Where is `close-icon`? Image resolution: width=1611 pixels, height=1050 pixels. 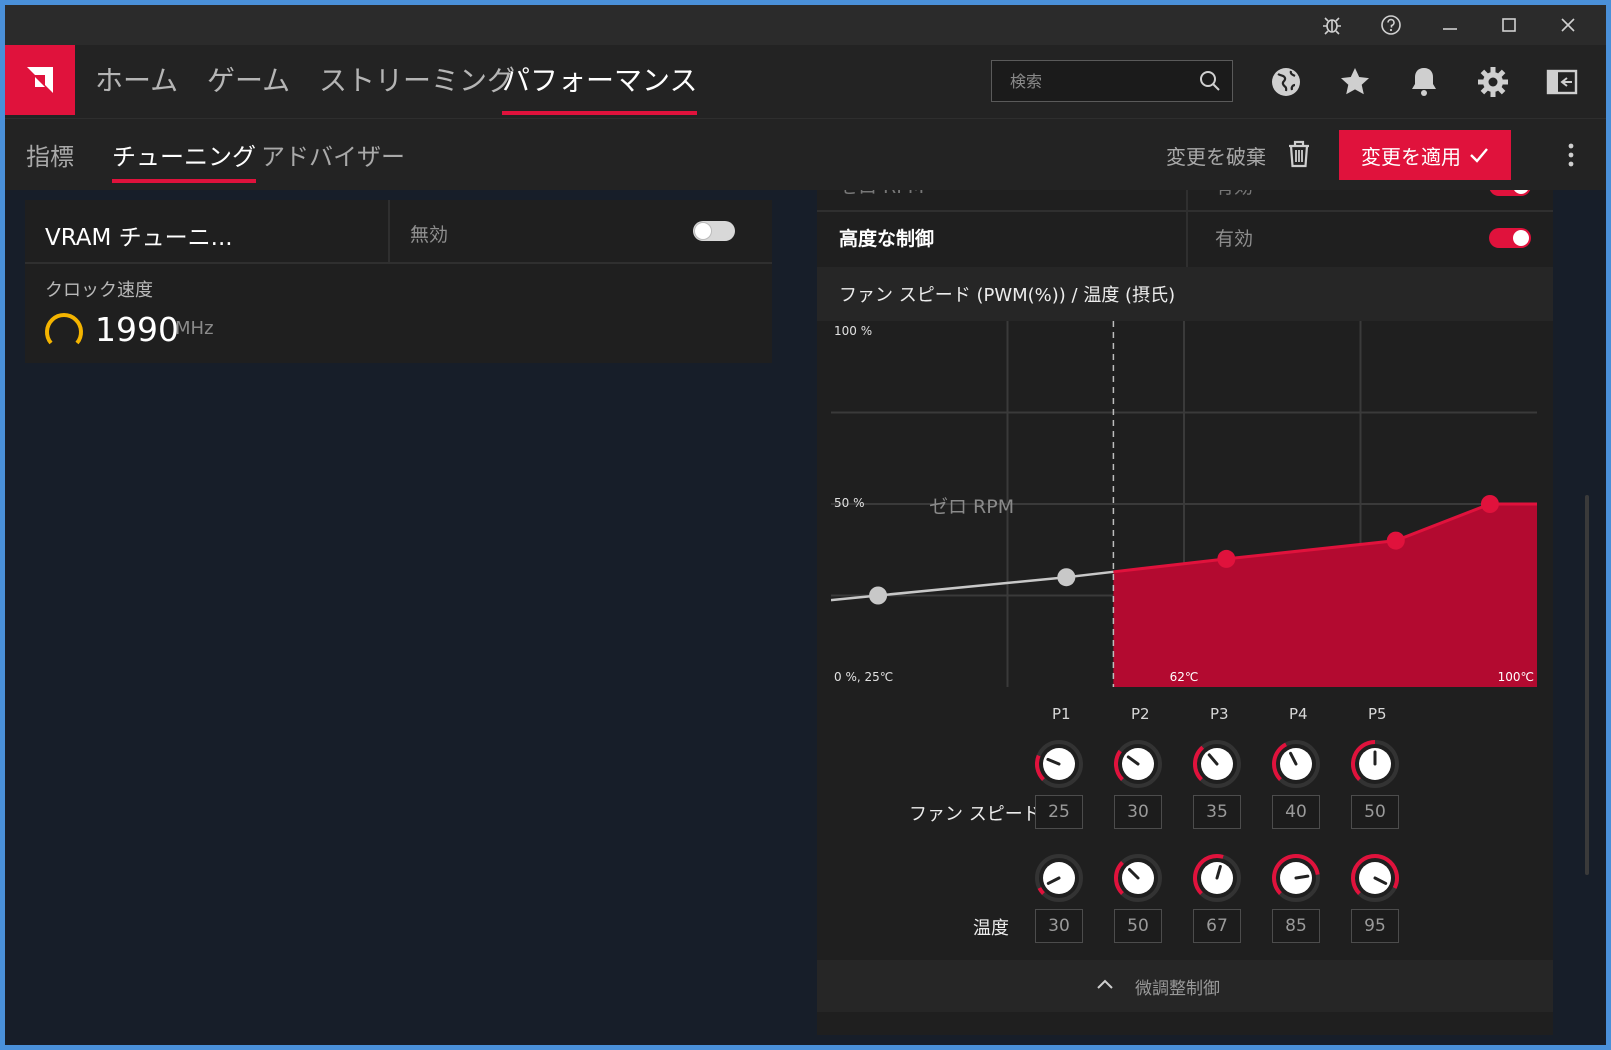
close-icon is located at coordinates (1568, 25).